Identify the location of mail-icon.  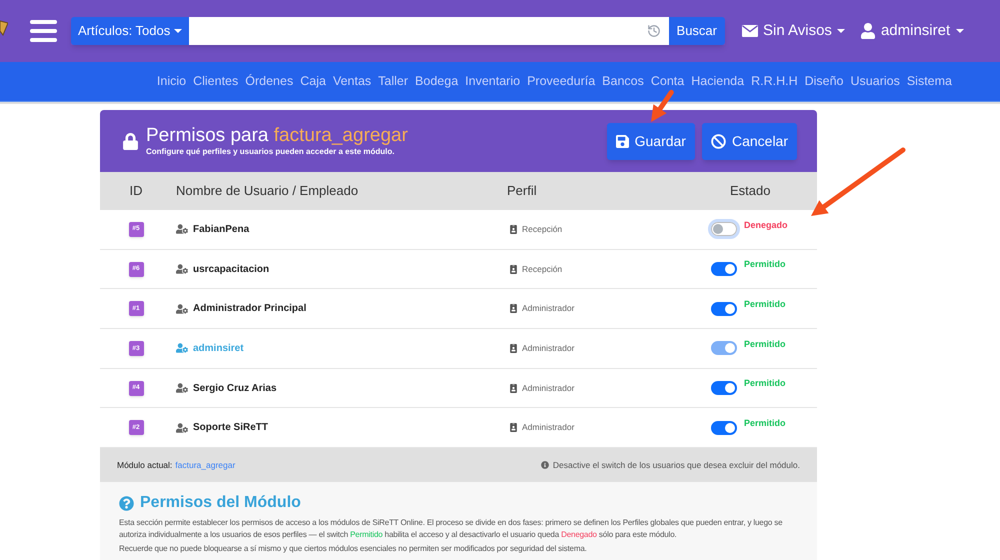
(750, 31).